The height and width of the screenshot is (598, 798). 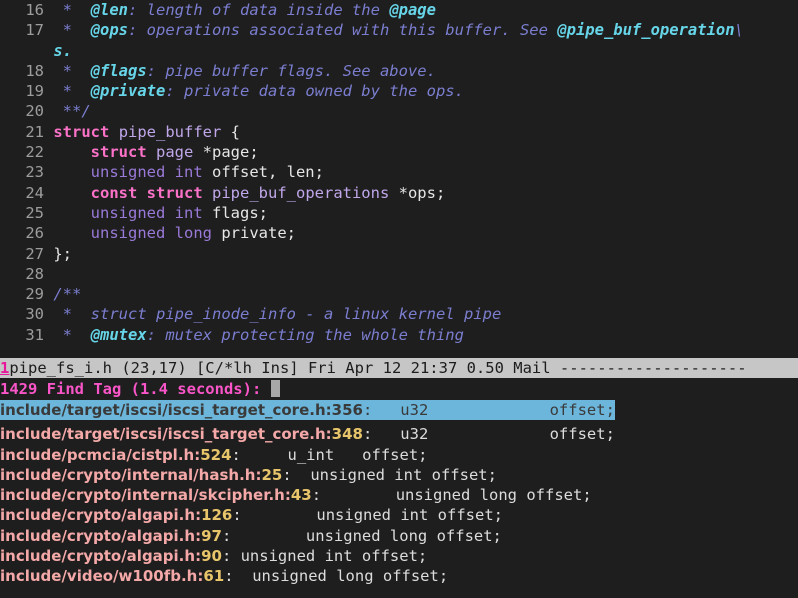 I want to click on code-text: };, so click(x=58, y=254).